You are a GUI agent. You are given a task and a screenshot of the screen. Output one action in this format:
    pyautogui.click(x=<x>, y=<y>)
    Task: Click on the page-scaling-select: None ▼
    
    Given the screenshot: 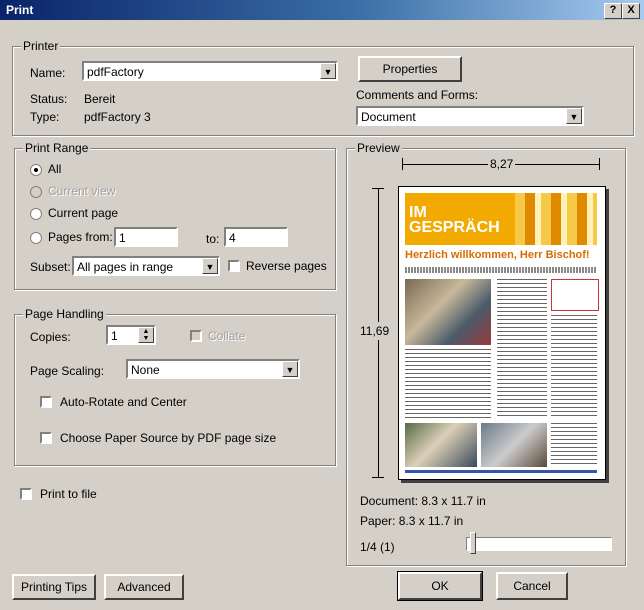 What is the action you would take?
    pyautogui.click(x=213, y=369)
    